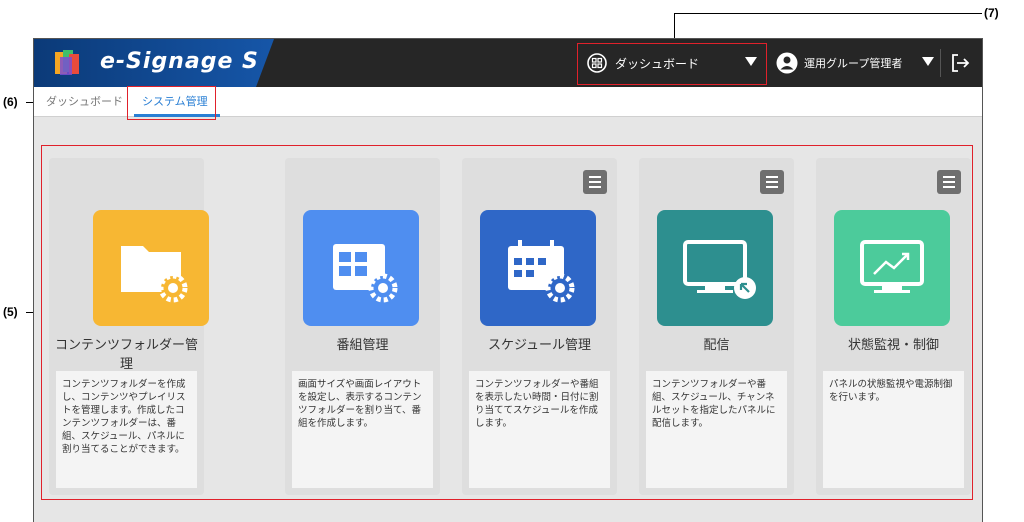 This screenshot has height=522, width=1024. Describe the element at coordinates (672, 64) in the screenshot. I see `highlight-dashboard-select` at that location.